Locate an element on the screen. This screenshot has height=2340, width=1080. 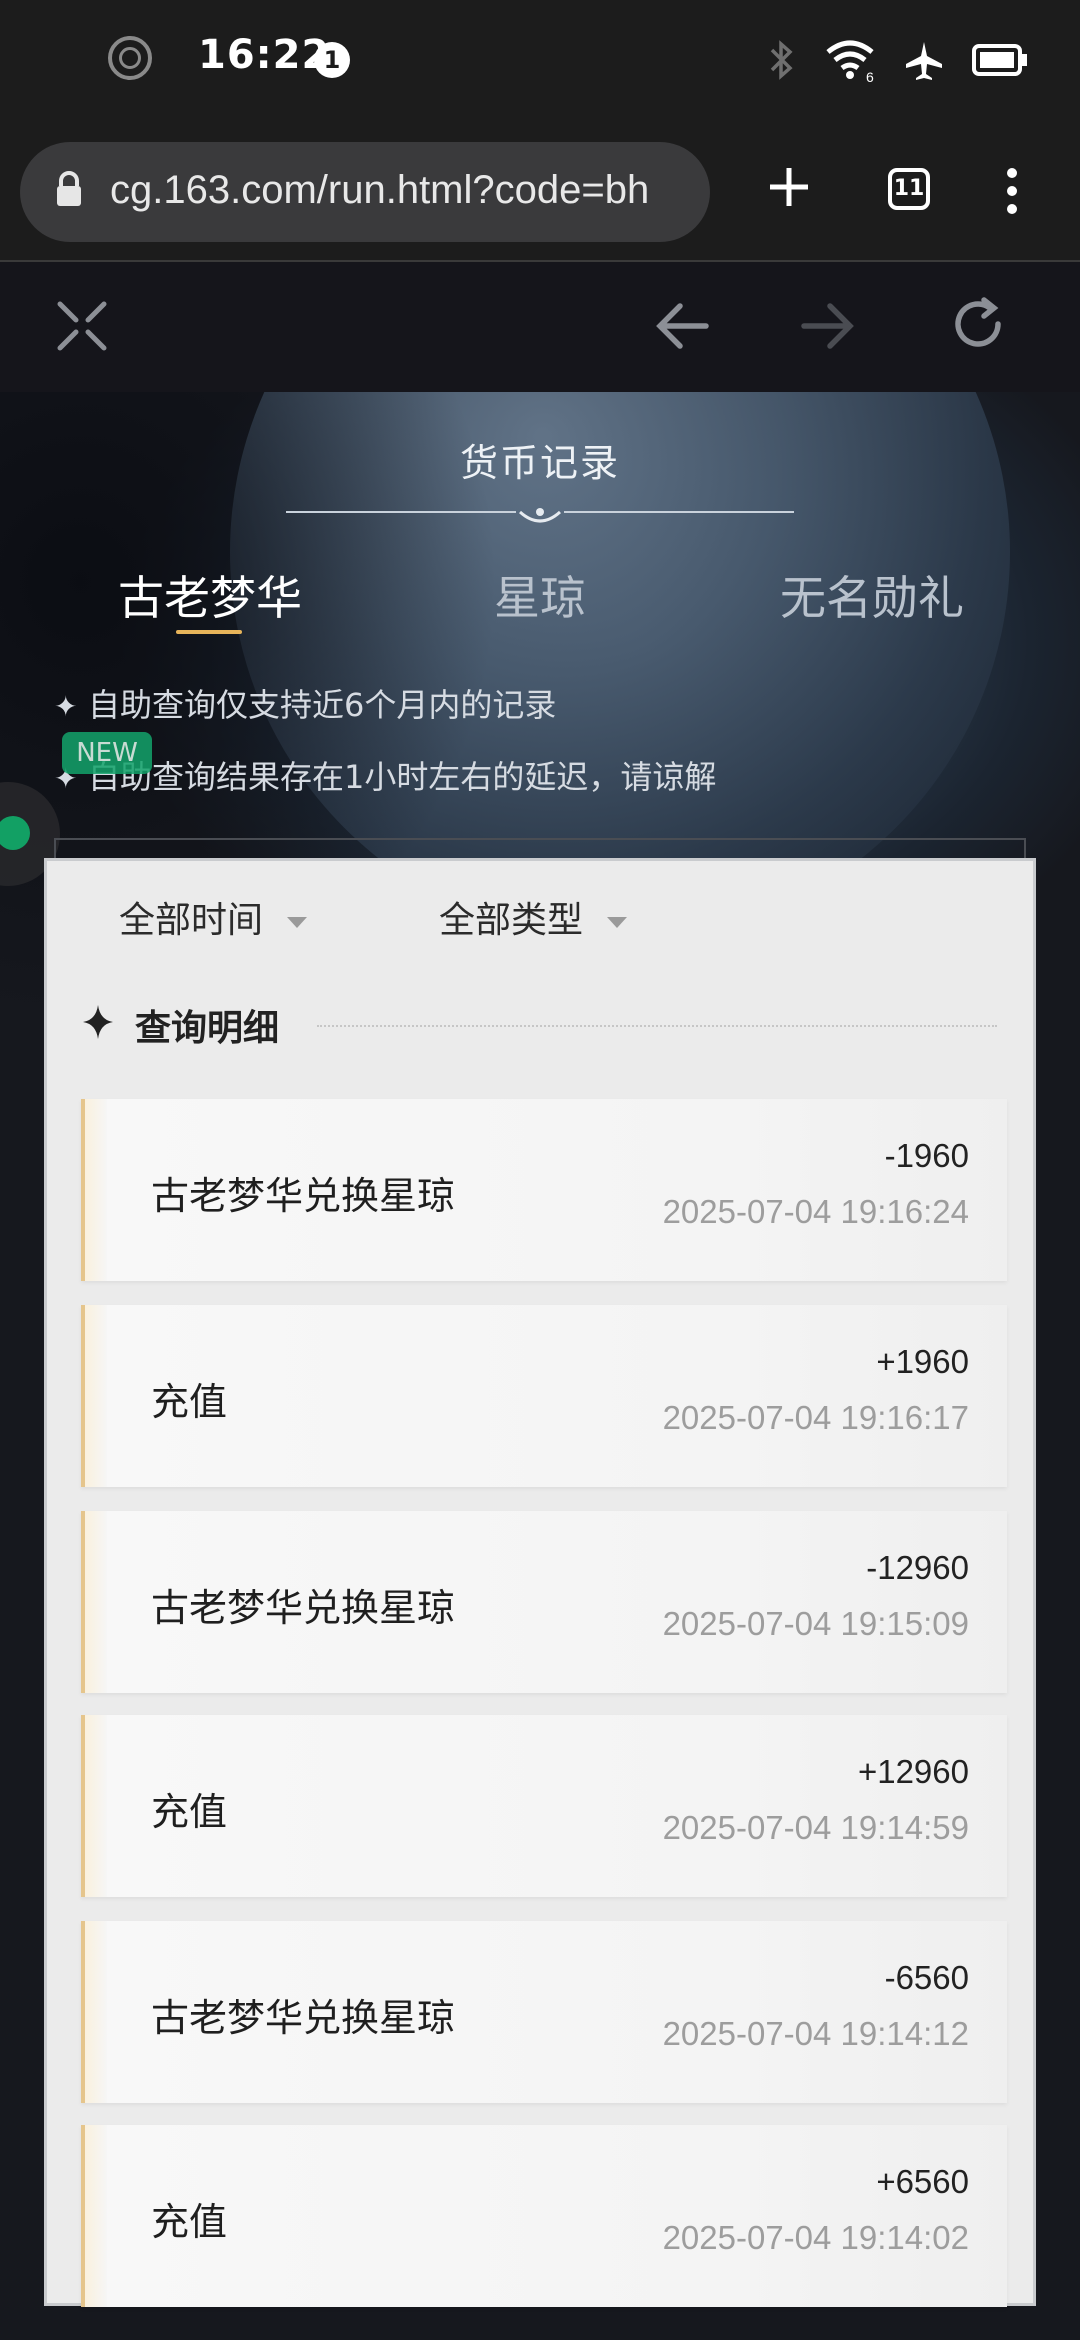
tab-switcher-button: 11 is located at coordinates (909, 189).